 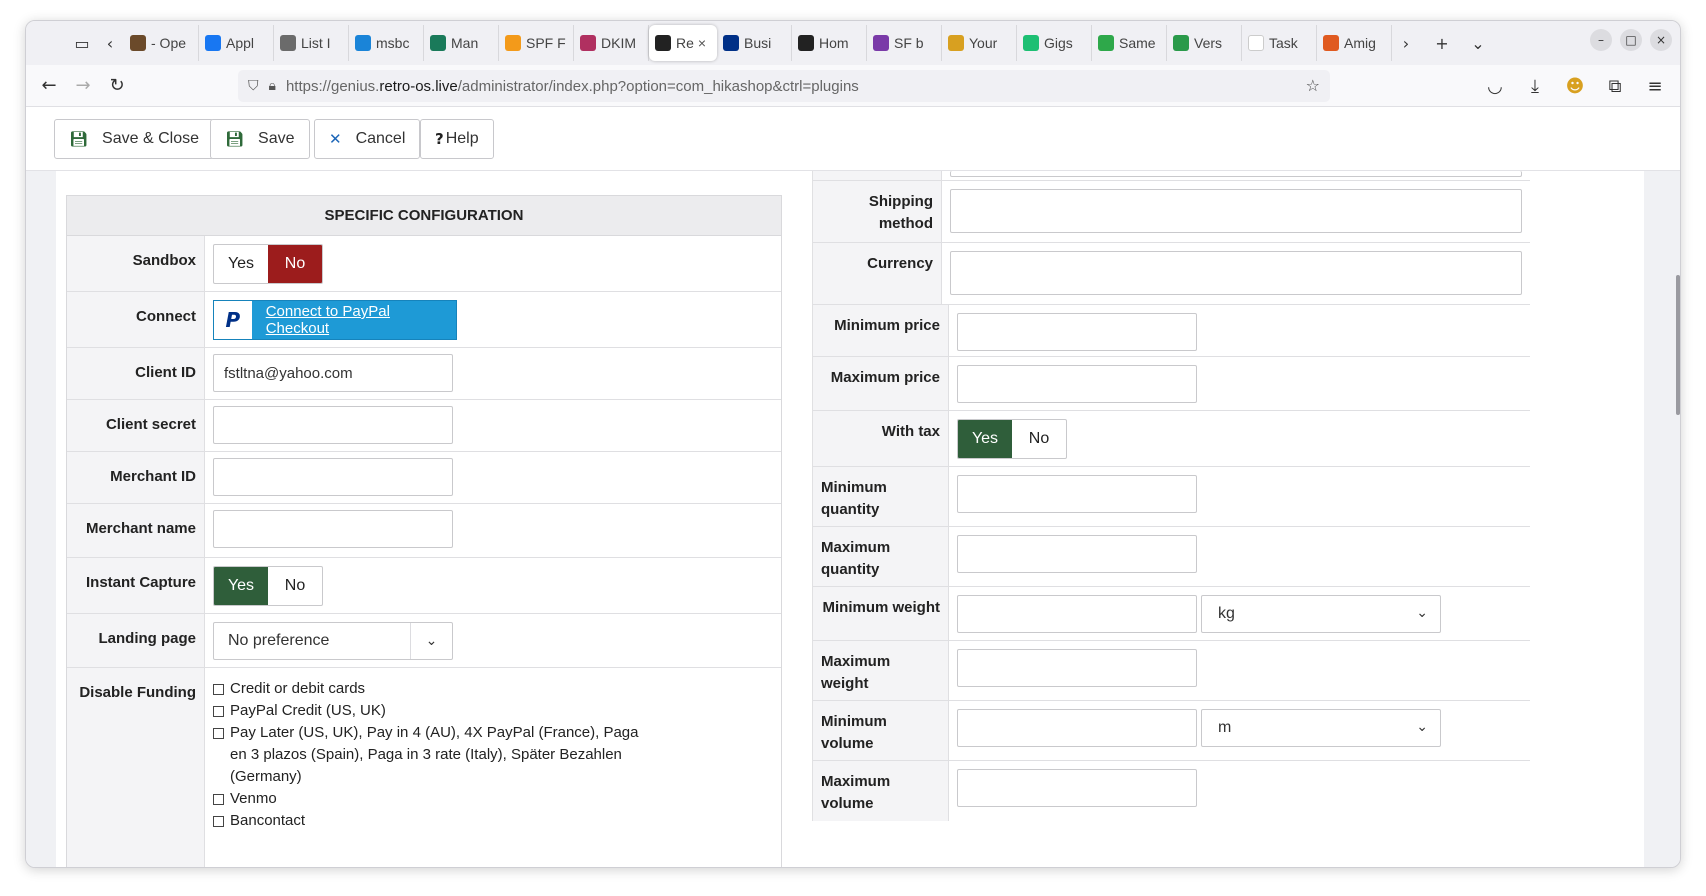 What do you see at coordinates (333, 641) in the screenshot?
I see `landing-page-select: No preference ⌄` at bounding box center [333, 641].